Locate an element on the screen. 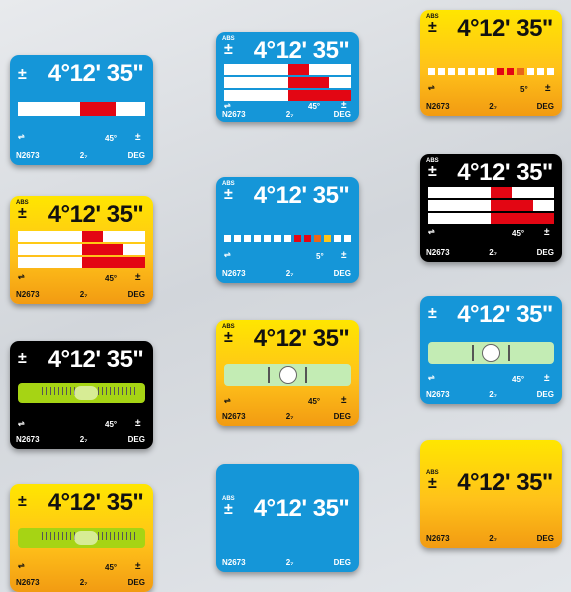 The width and height of the screenshot is (571, 592). level-vial is located at coordinates (81, 393).